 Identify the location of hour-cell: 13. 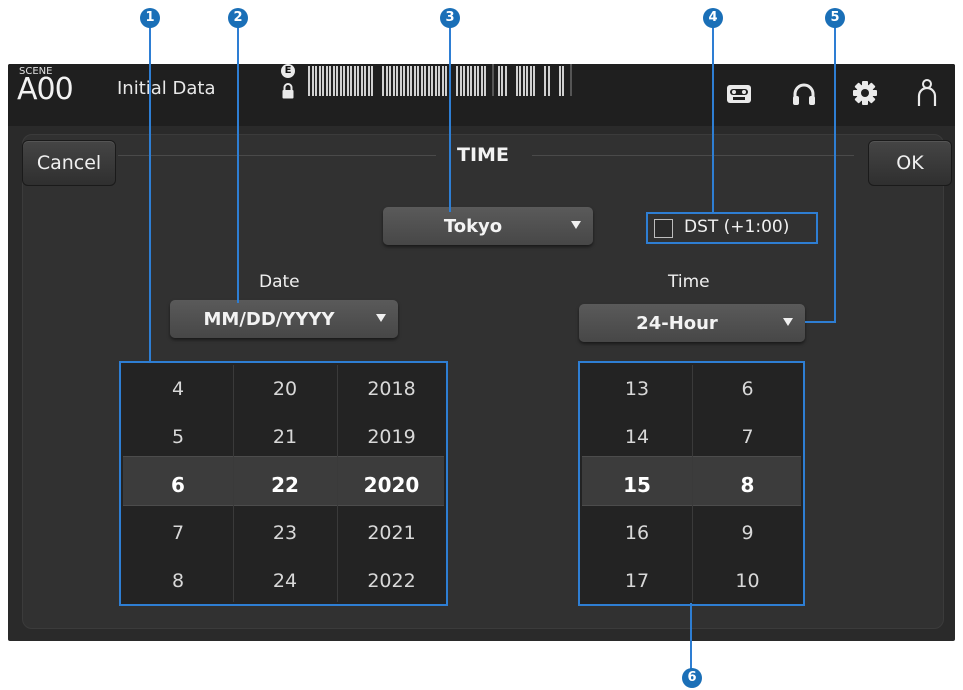
(637, 389).